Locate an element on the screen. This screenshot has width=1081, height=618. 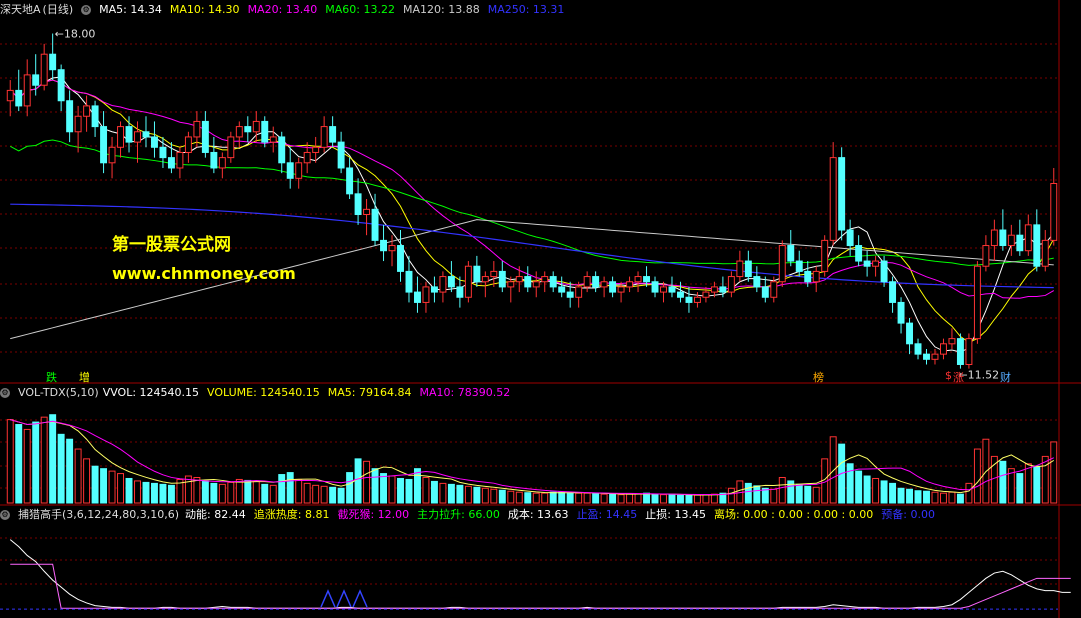
indicator-lines is located at coordinates (535, 574).